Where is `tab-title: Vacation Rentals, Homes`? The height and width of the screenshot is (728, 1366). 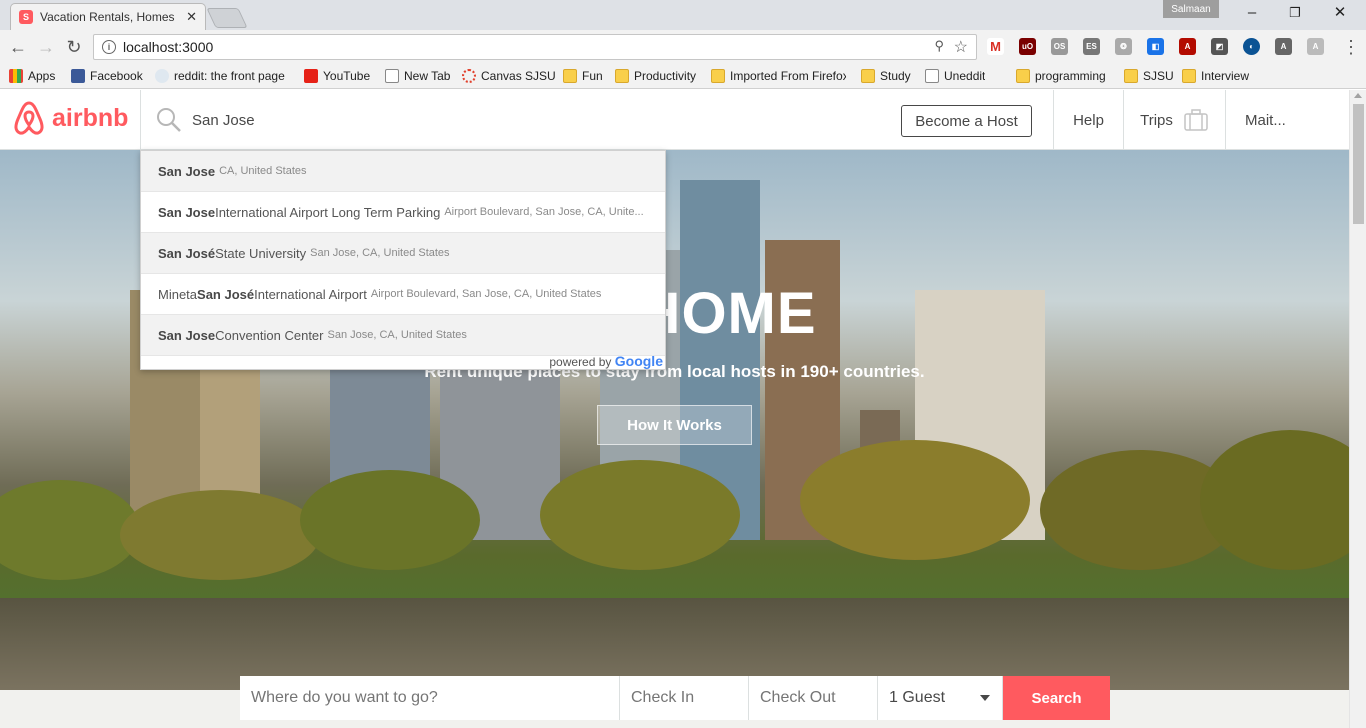 tab-title: Vacation Rentals, Homes is located at coordinates (107, 17).